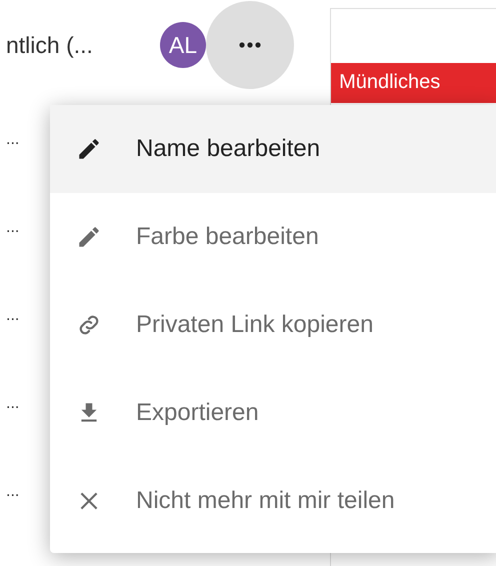  I want to click on menu-item: Nicht mehr mit mir teilen, so click(273, 501).